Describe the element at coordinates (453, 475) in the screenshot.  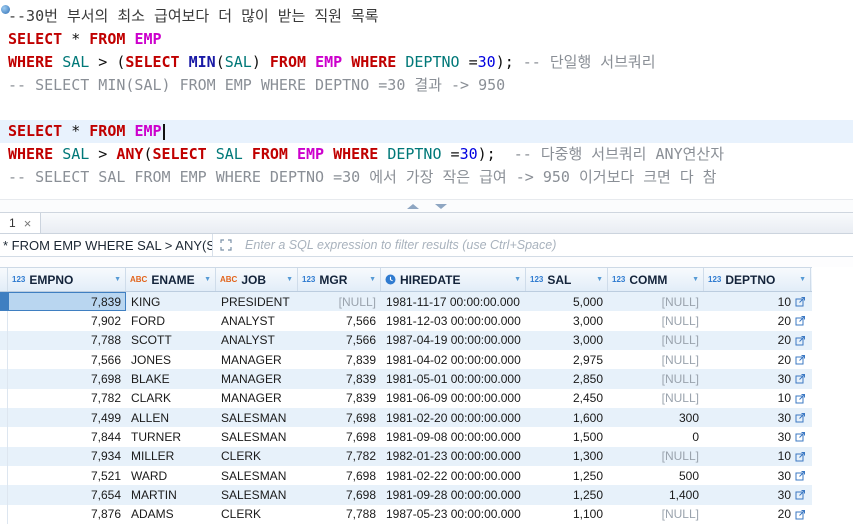
I see `cell-hiredate: 1981-02-22 00:00:00.000` at that location.